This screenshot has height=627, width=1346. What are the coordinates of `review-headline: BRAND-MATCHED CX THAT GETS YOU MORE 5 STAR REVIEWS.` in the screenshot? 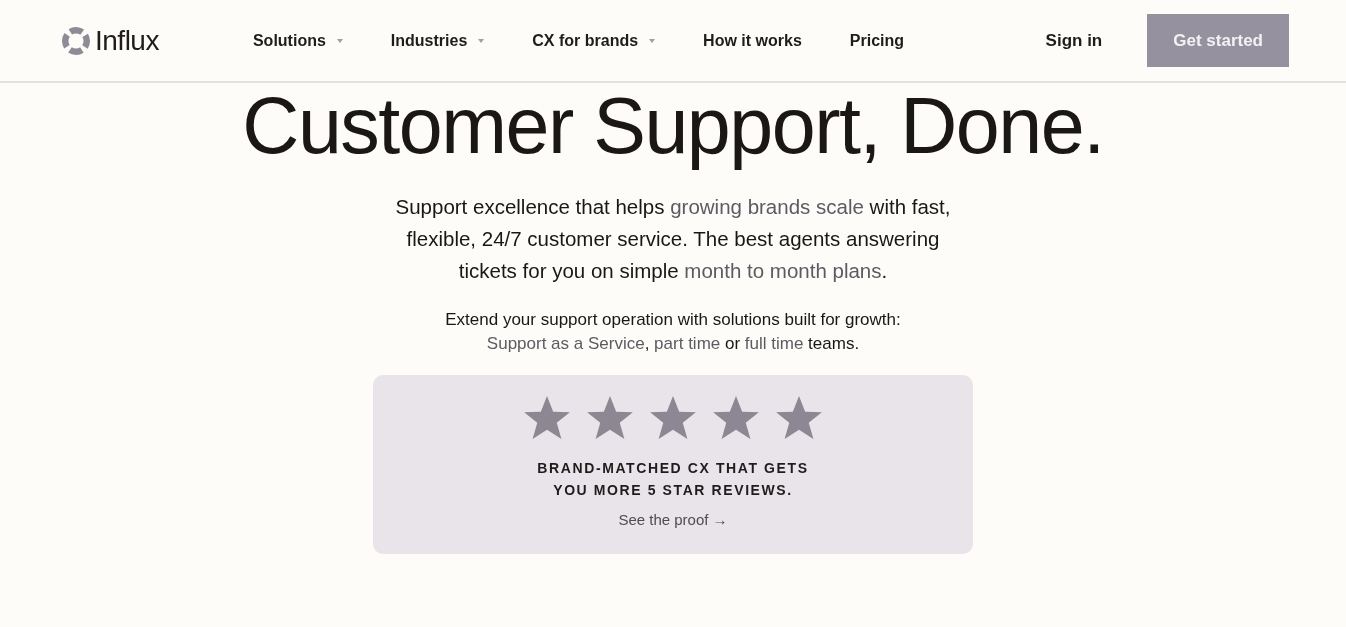 It's located at (673, 479).